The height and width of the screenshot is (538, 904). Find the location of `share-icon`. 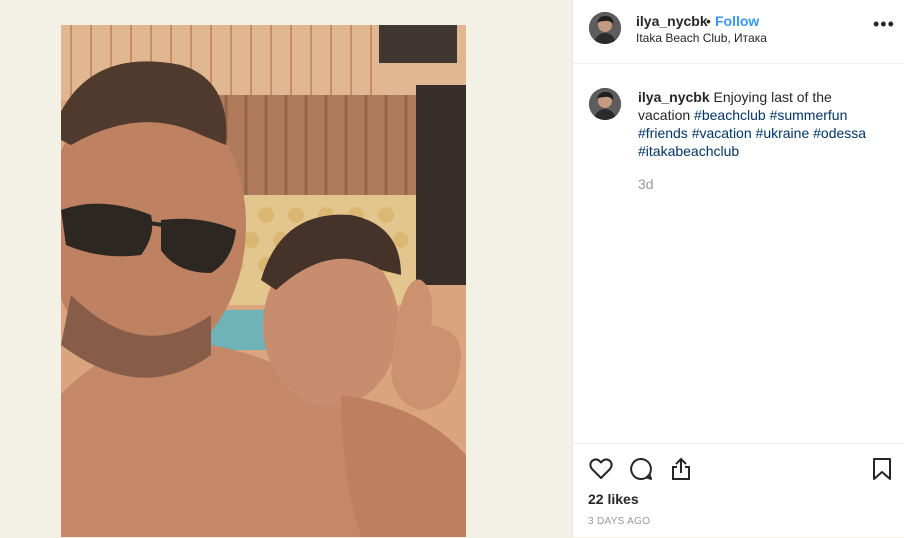

share-icon is located at coordinates (681, 469).